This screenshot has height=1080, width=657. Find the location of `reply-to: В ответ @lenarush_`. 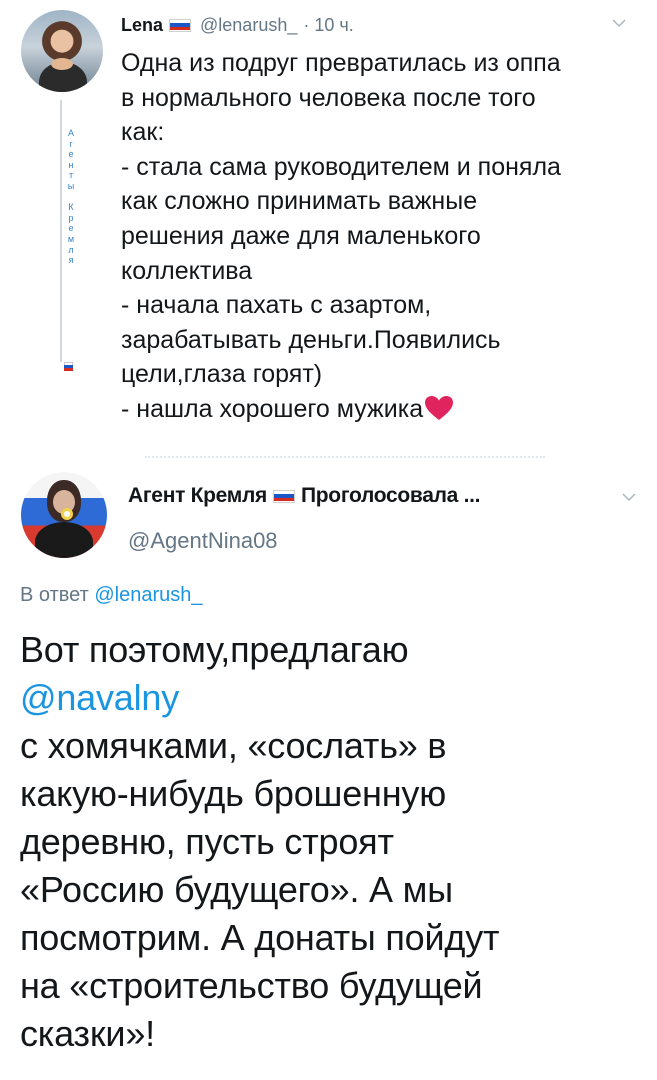

reply-to: В ответ @lenarush_ is located at coordinates (111, 595).